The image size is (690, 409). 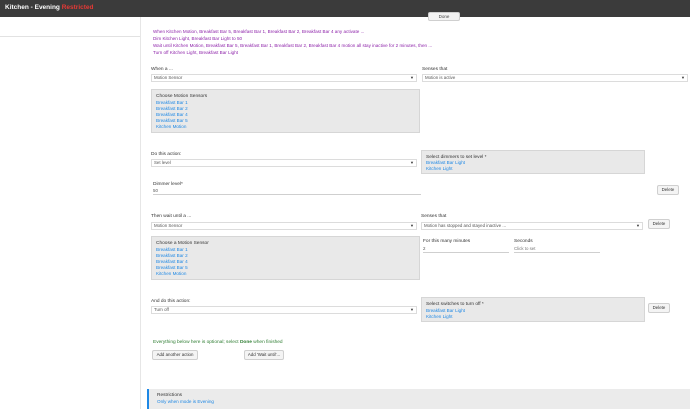 What do you see at coordinates (182, 243) in the screenshot?
I see `wait-motion-sensor-picker-title: Choose a Motion Sensor` at bounding box center [182, 243].